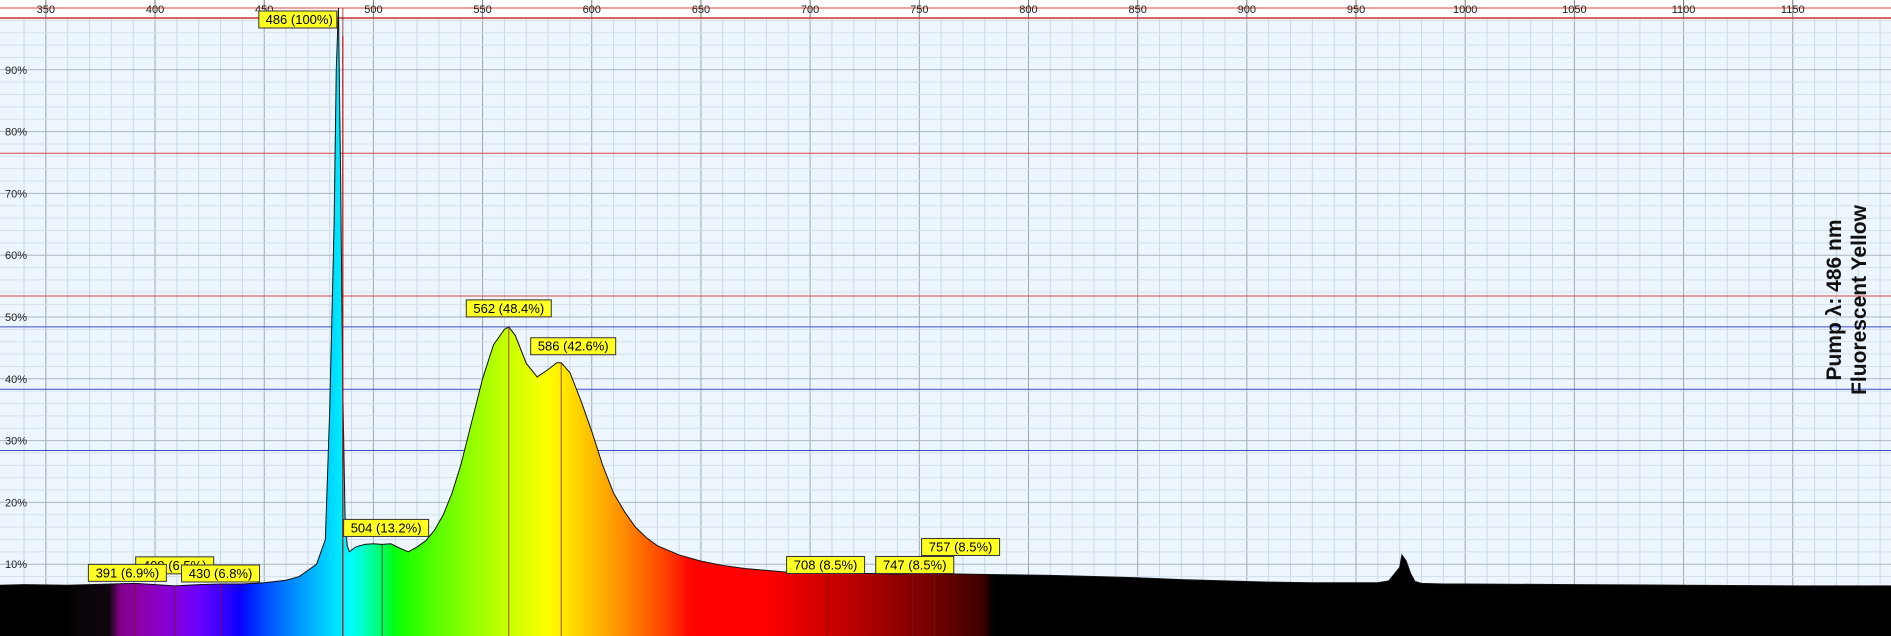  I want to click on x-tick-label: 1050, so click(1574, 10).